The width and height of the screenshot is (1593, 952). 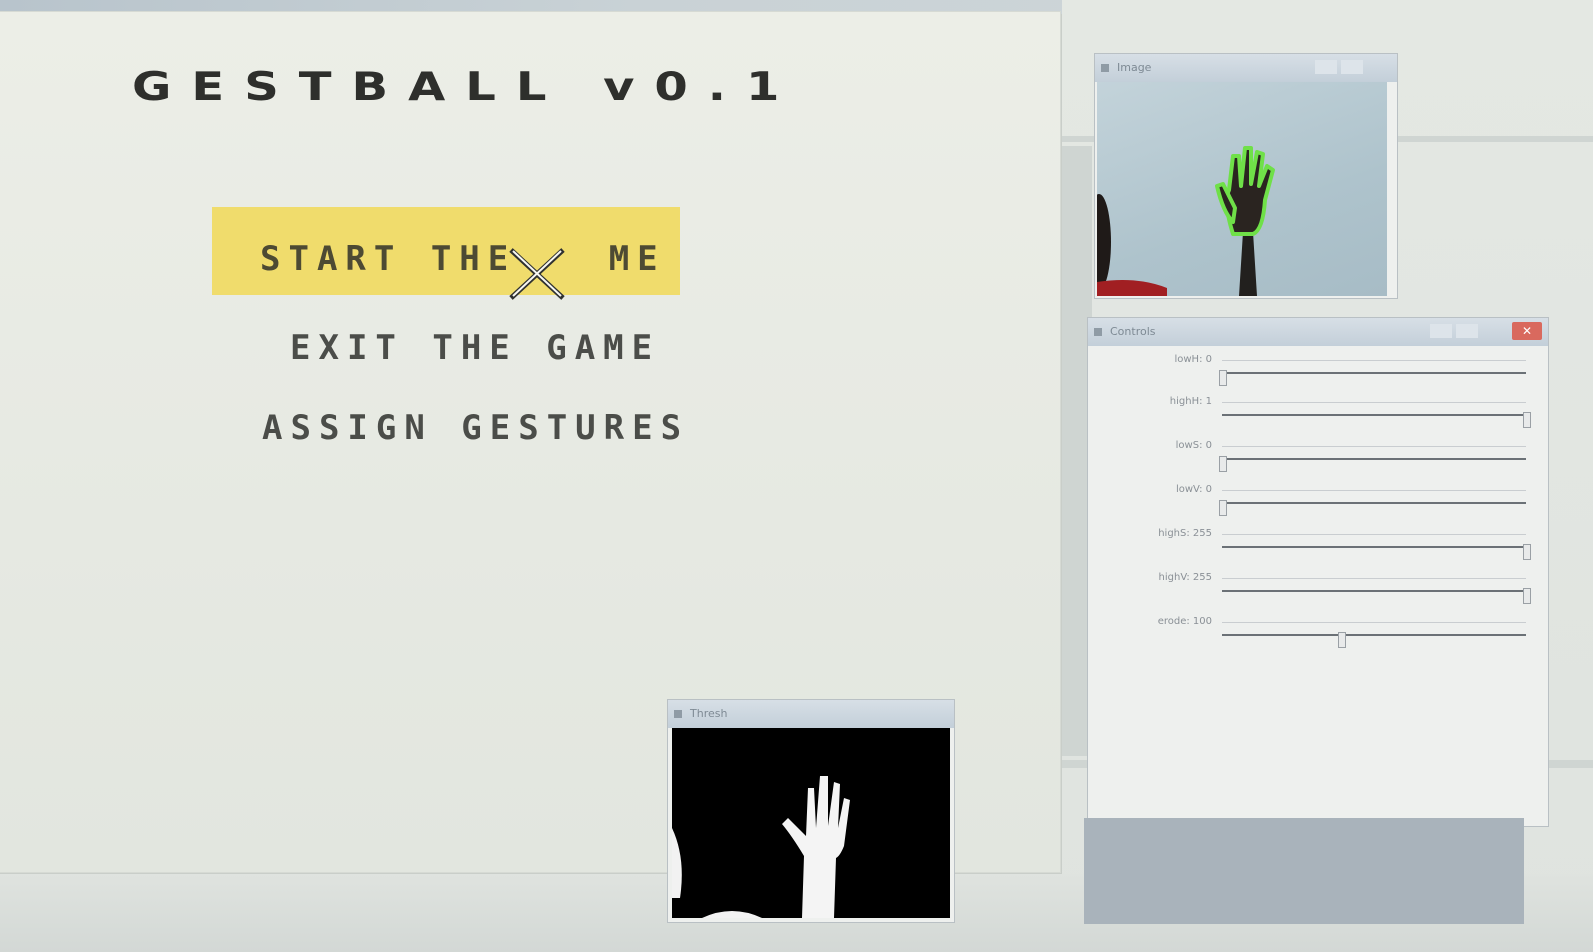 What do you see at coordinates (475, 428) in the screenshot?
I see `assign-gestures-button: ASSIGN GESTURES` at bounding box center [475, 428].